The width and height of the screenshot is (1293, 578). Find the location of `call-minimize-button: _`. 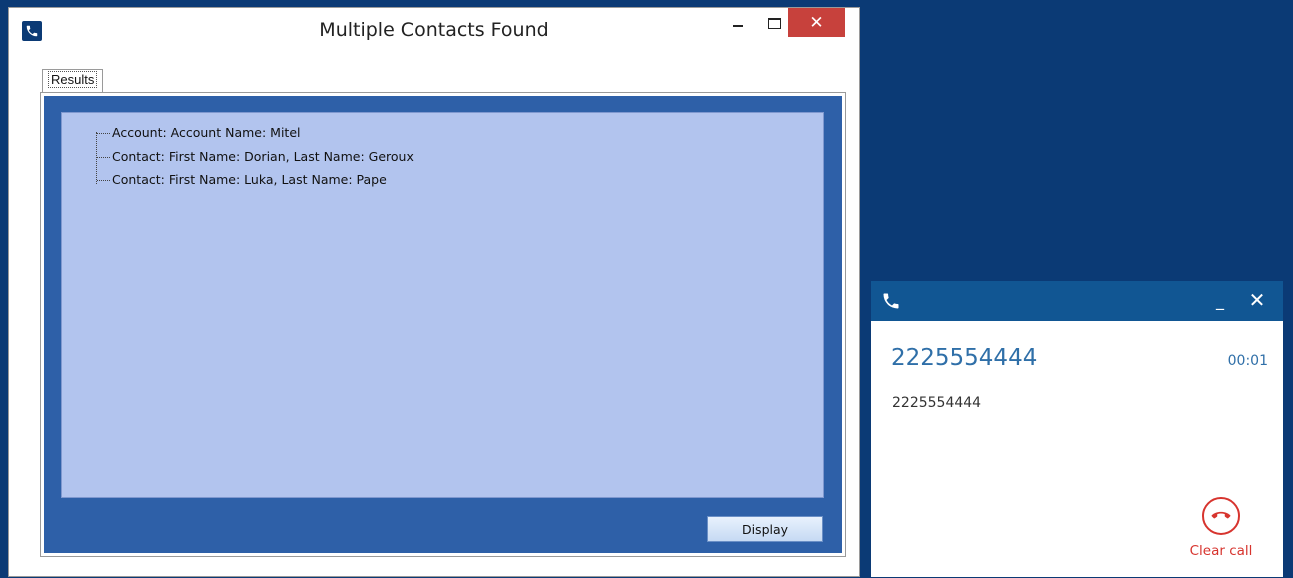

call-minimize-button: _ is located at coordinates (1224, 301).